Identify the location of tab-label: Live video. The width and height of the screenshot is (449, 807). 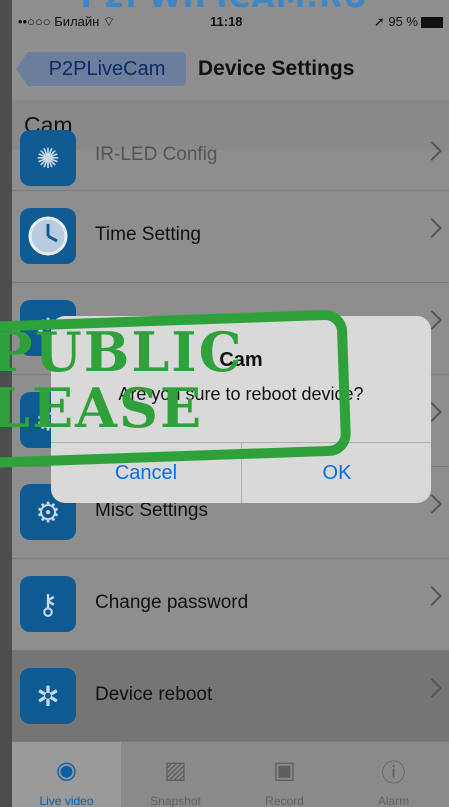
(66, 800).